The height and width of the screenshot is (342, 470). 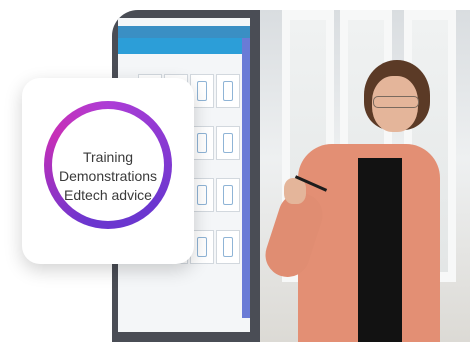 What do you see at coordinates (108, 195) in the screenshot?
I see `service-edtech-advice: Edtech advice` at bounding box center [108, 195].